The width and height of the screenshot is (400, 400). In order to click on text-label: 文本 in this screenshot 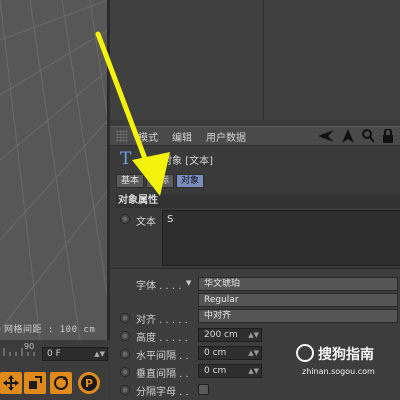, I will do `click(146, 222)`.